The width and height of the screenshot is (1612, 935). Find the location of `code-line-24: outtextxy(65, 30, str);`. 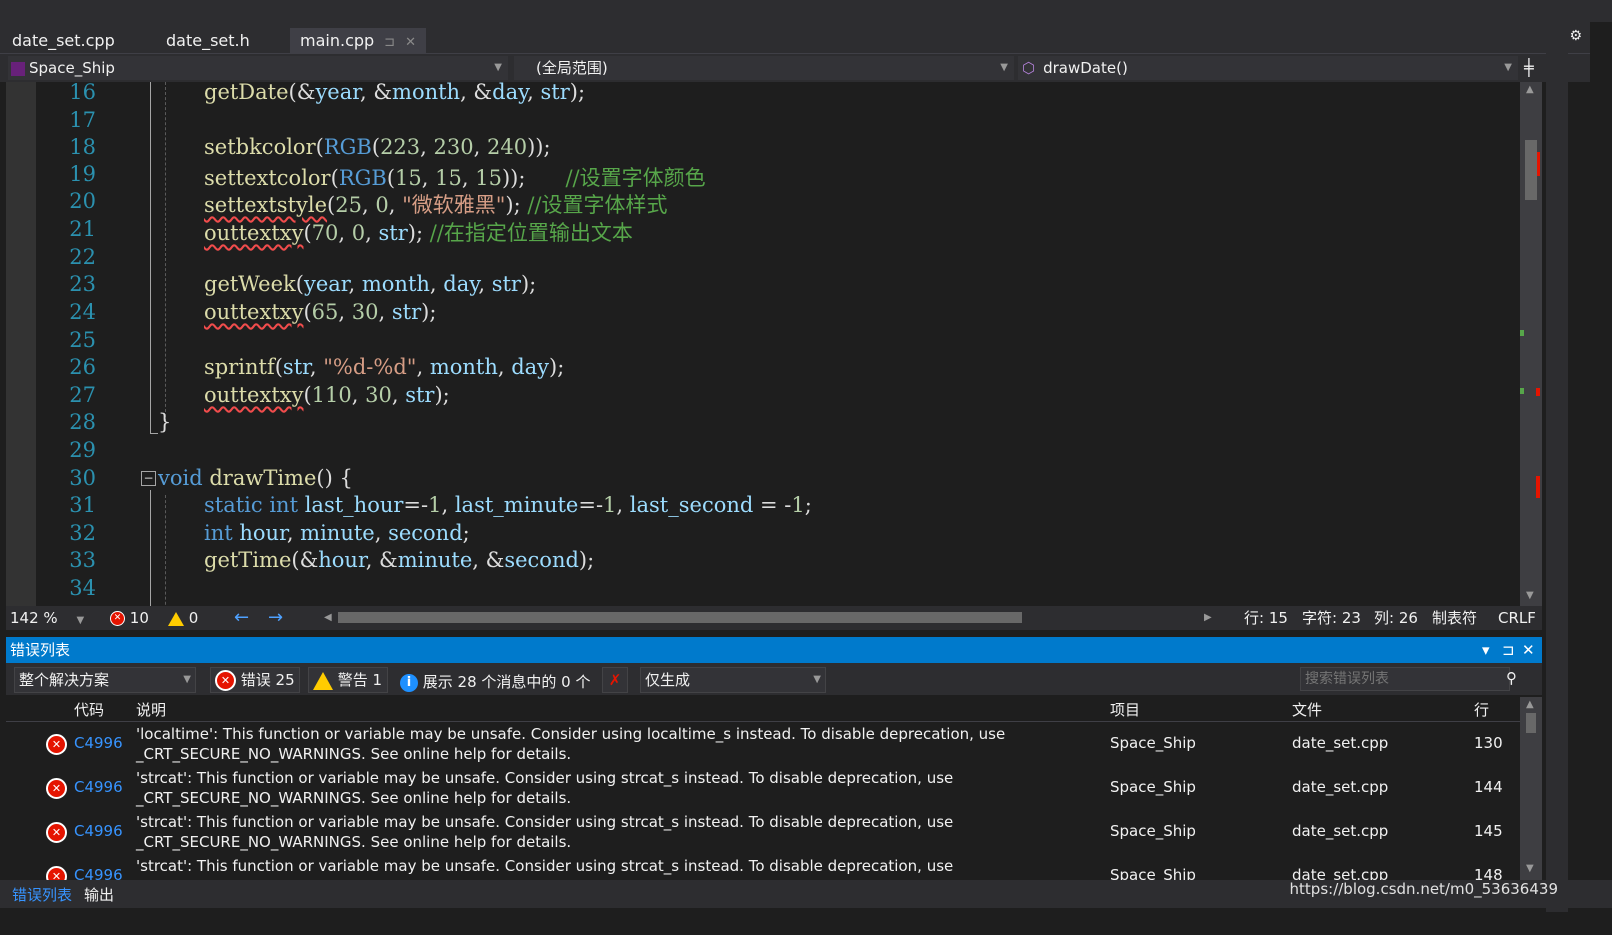

code-line-24: outtextxy(65, 30, str); is located at coordinates (320, 312).